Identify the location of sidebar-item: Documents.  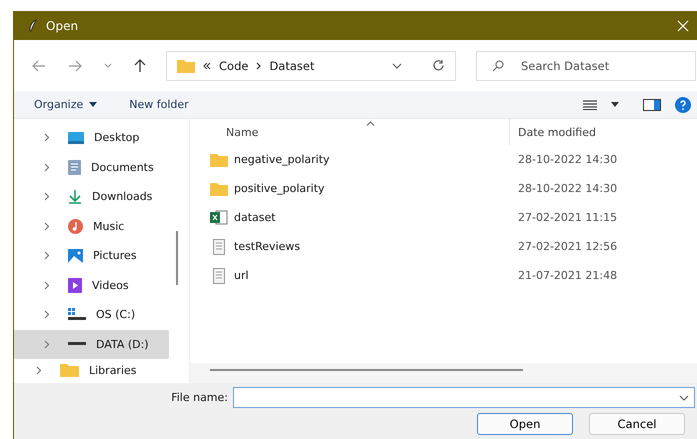
(91, 167).